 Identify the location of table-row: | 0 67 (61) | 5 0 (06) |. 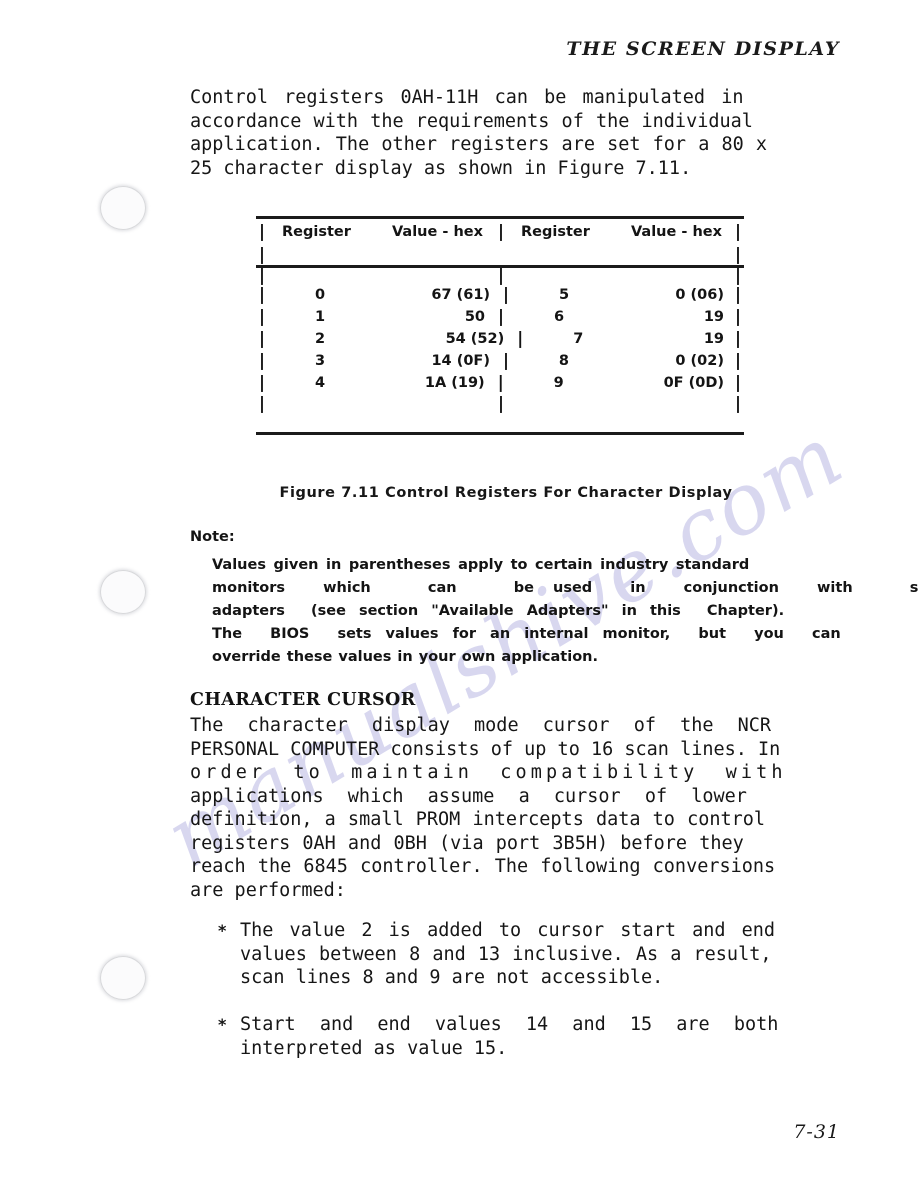
(500, 295).